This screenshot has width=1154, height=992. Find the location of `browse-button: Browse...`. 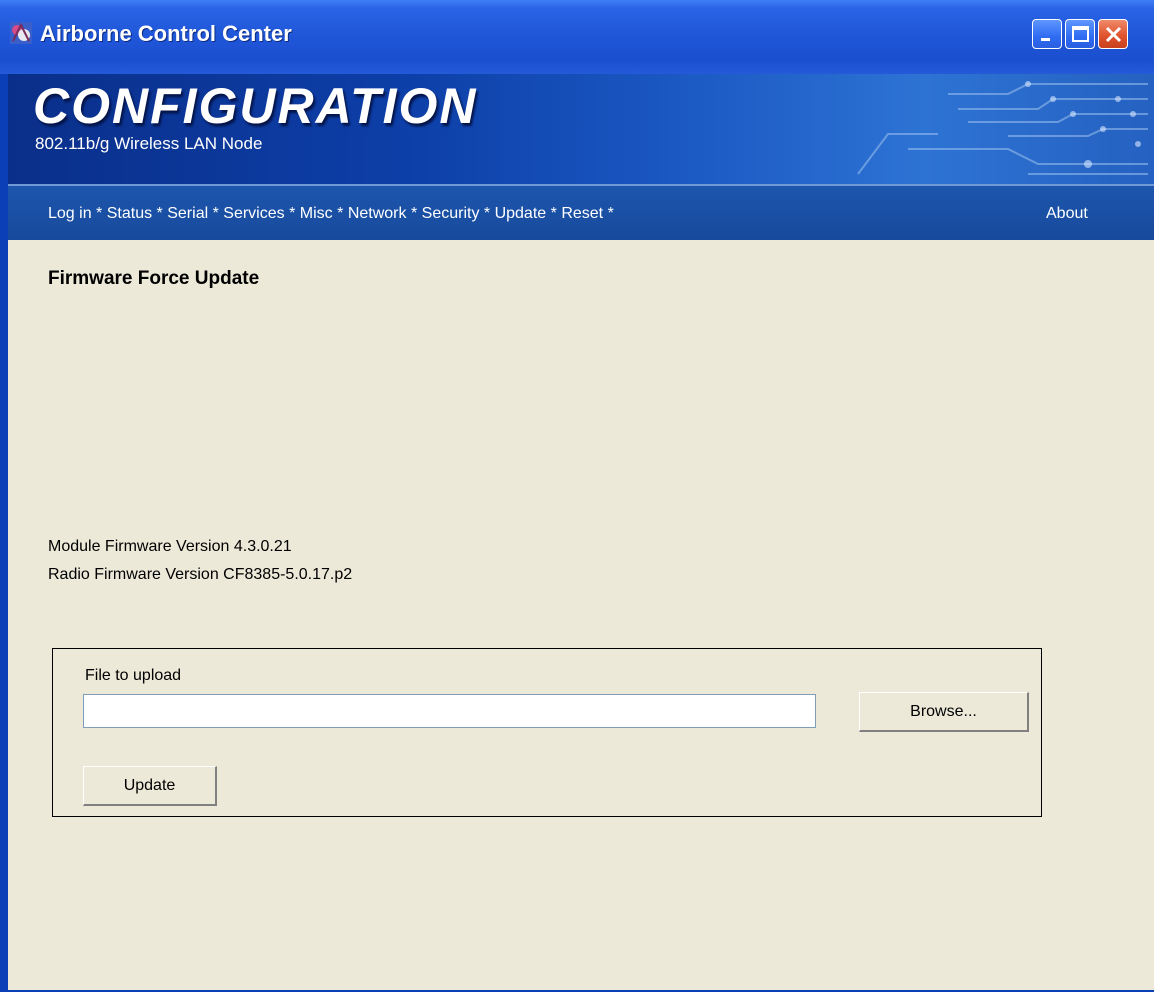

browse-button: Browse... is located at coordinates (944, 712).